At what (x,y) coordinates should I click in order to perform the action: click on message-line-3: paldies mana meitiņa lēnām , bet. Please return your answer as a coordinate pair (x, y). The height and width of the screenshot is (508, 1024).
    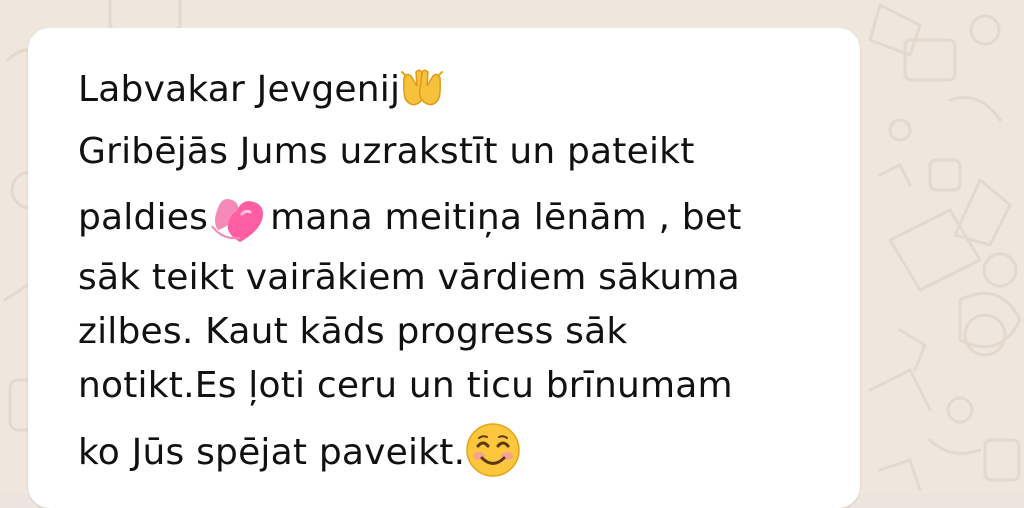
    Looking at the image, I should click on (410, 219).